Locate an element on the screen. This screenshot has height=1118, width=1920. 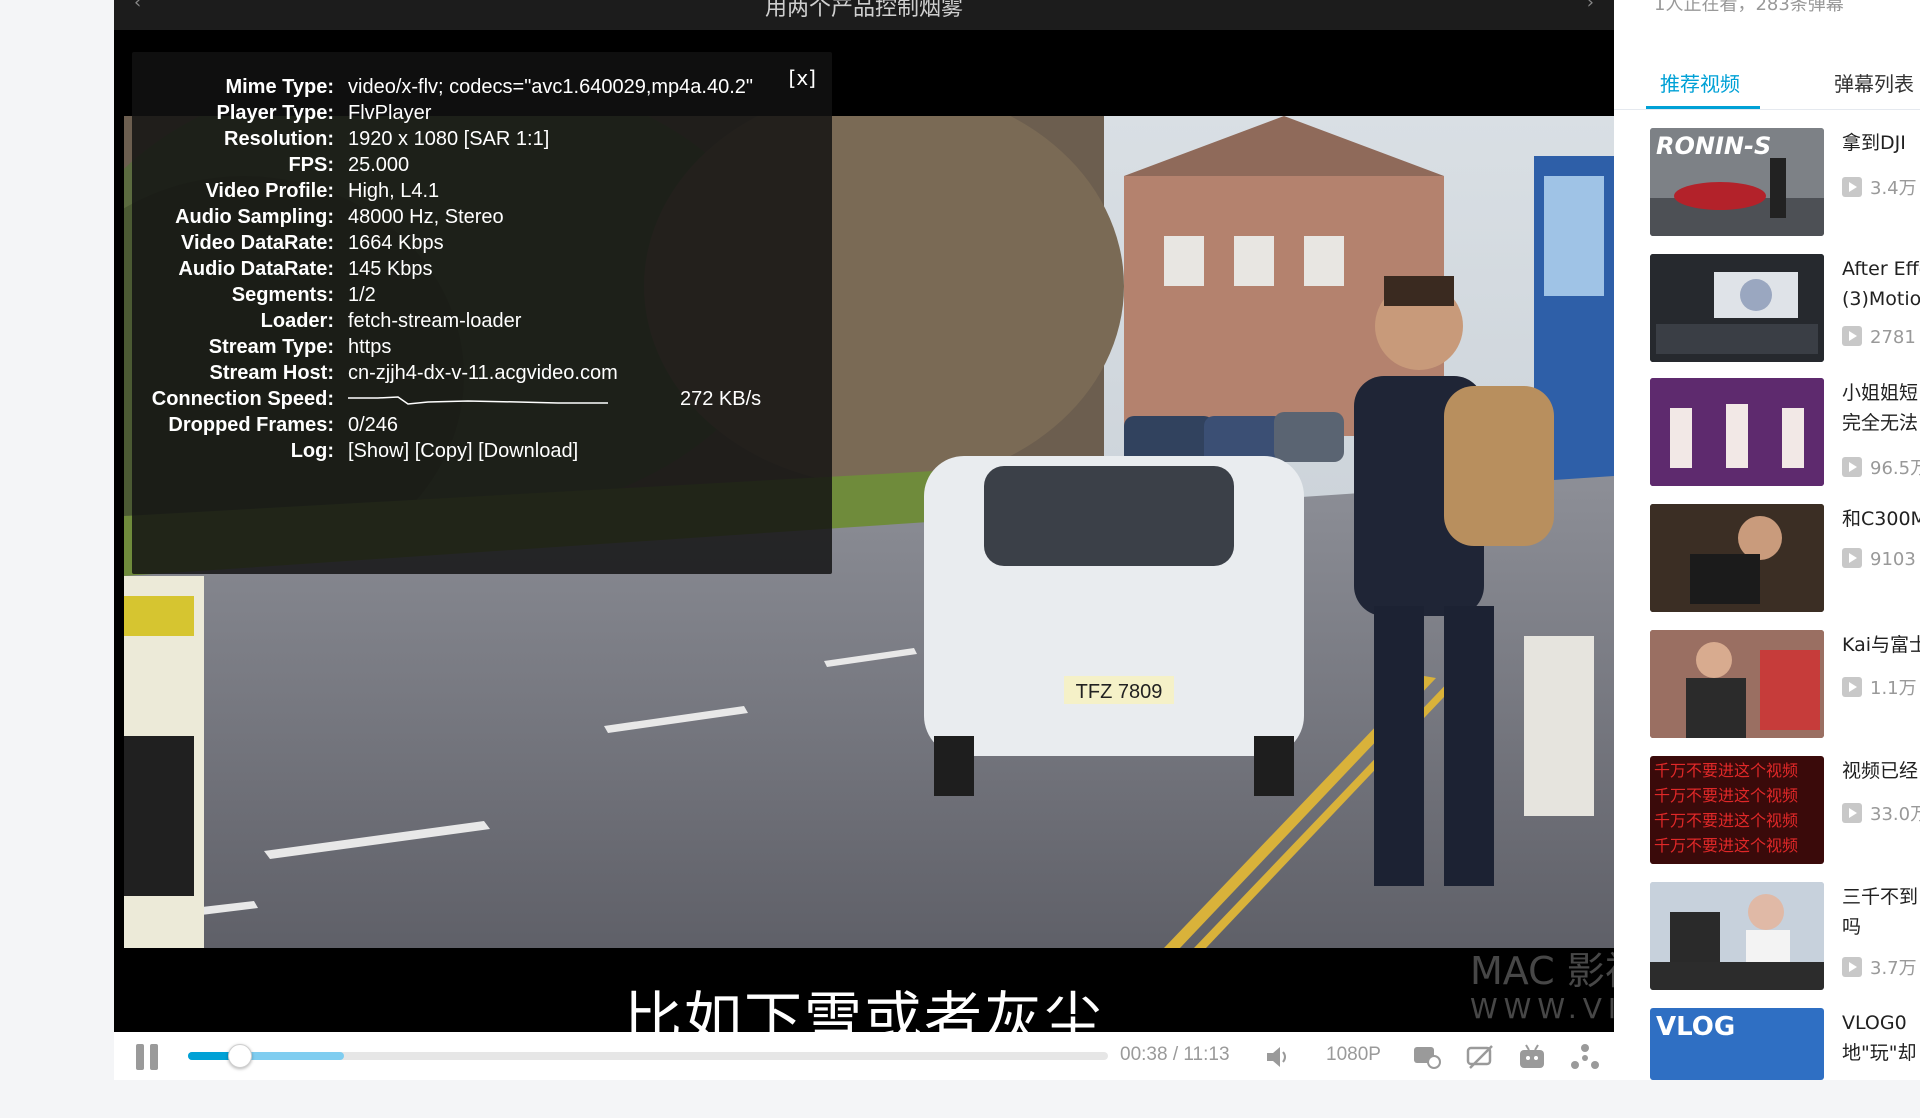
stats-label: Mime Type: is located at coordinates (279, 87).